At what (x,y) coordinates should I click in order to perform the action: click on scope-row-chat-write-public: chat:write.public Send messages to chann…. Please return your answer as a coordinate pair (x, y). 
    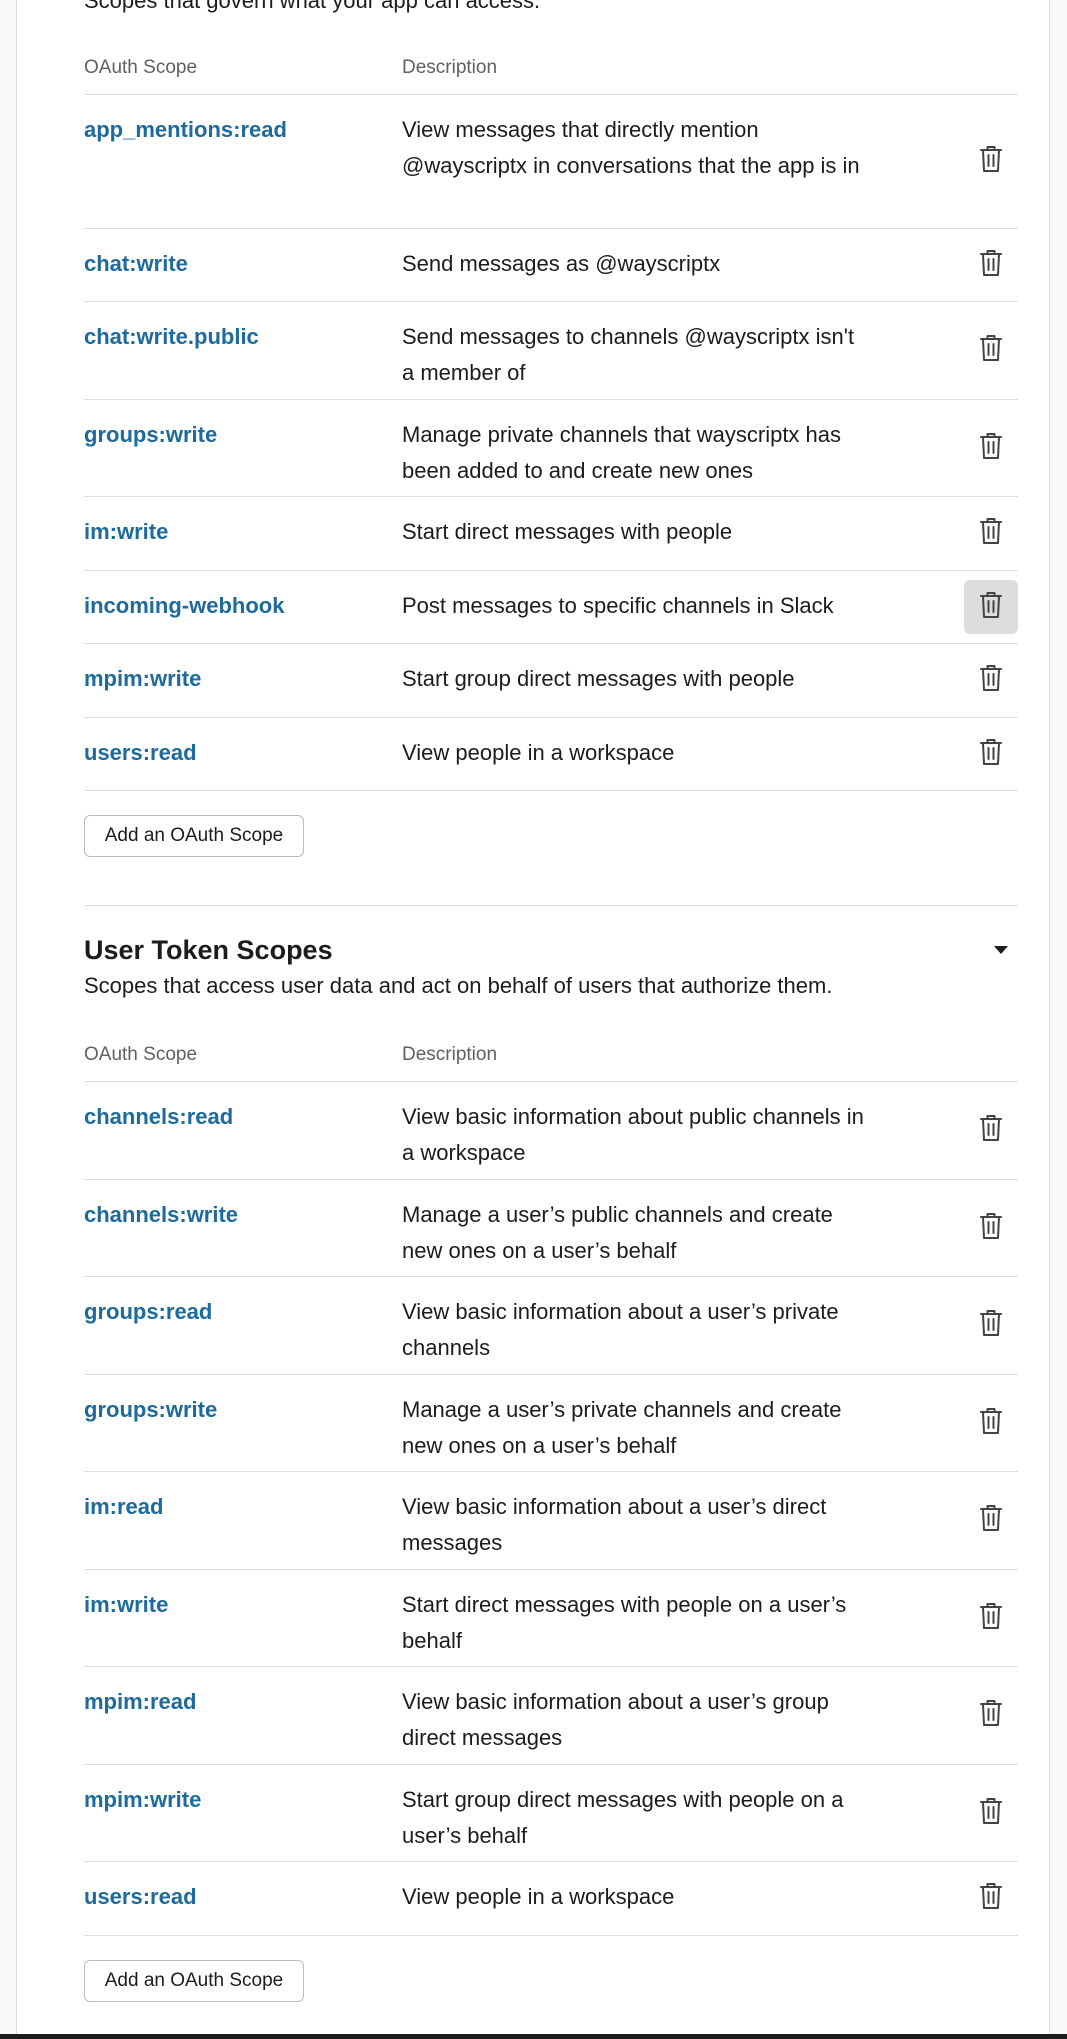
    Looking at the image, I should click on (551, 351).